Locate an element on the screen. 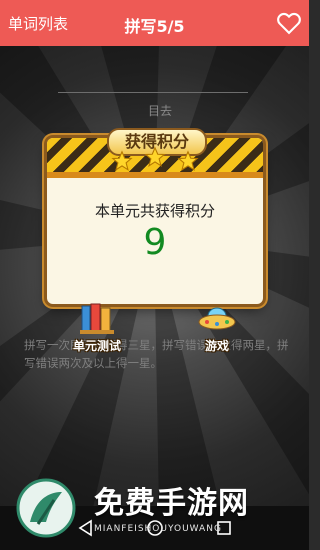  unit-test-button: 单元测试 is located at coordinates (97, 328).